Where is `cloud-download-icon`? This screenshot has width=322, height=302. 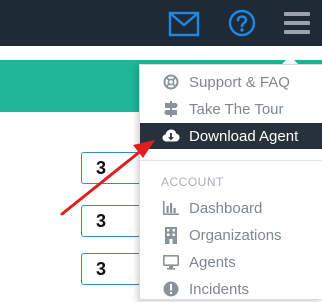 cloud-download-icon is located at coordinates (171, 136).